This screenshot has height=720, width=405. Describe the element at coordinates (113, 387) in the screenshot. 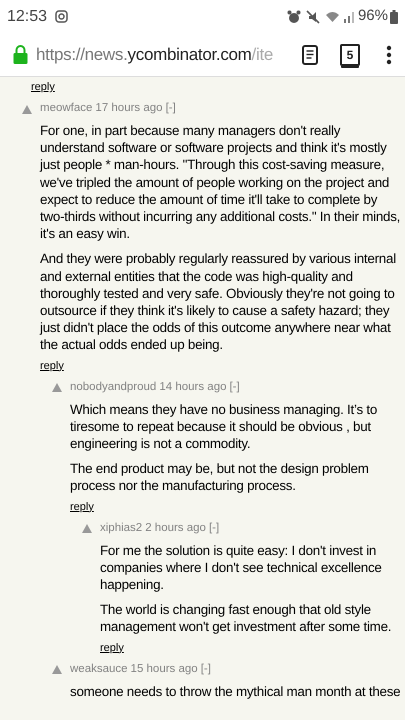

I see `comment-username: nobodyandproud` at that location.